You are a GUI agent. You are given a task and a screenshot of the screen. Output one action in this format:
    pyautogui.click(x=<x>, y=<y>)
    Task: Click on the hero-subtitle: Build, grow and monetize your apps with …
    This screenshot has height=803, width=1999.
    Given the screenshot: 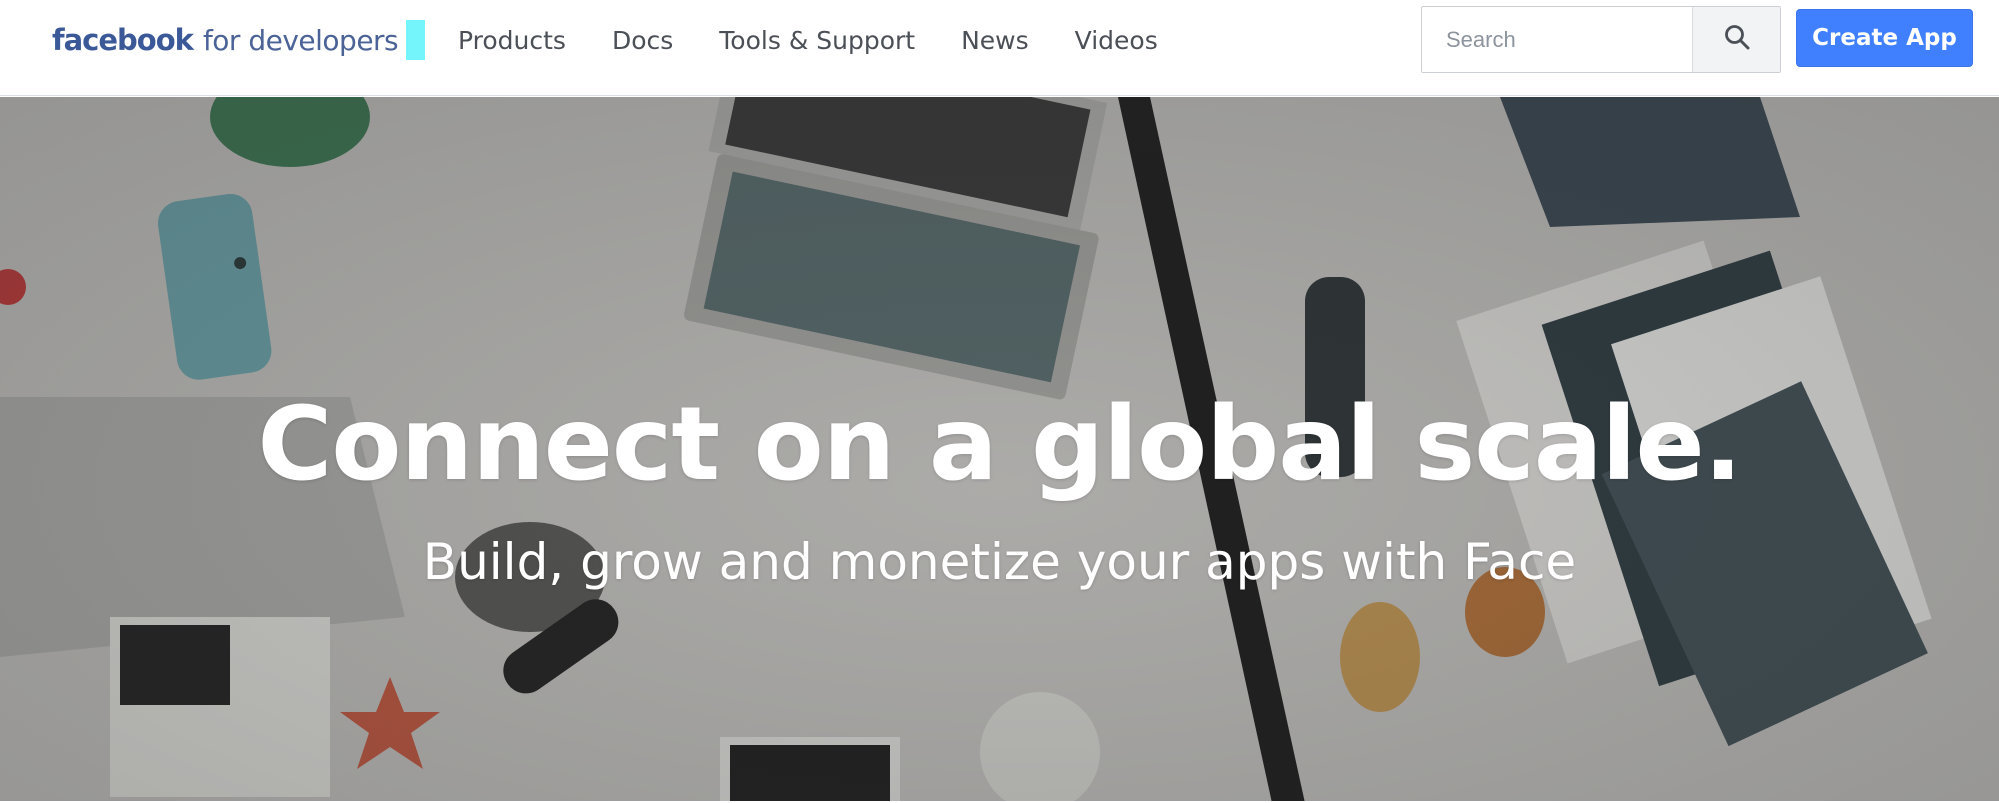 What is the action you would take?
    pyautogui.click(x=999, y=562)
    